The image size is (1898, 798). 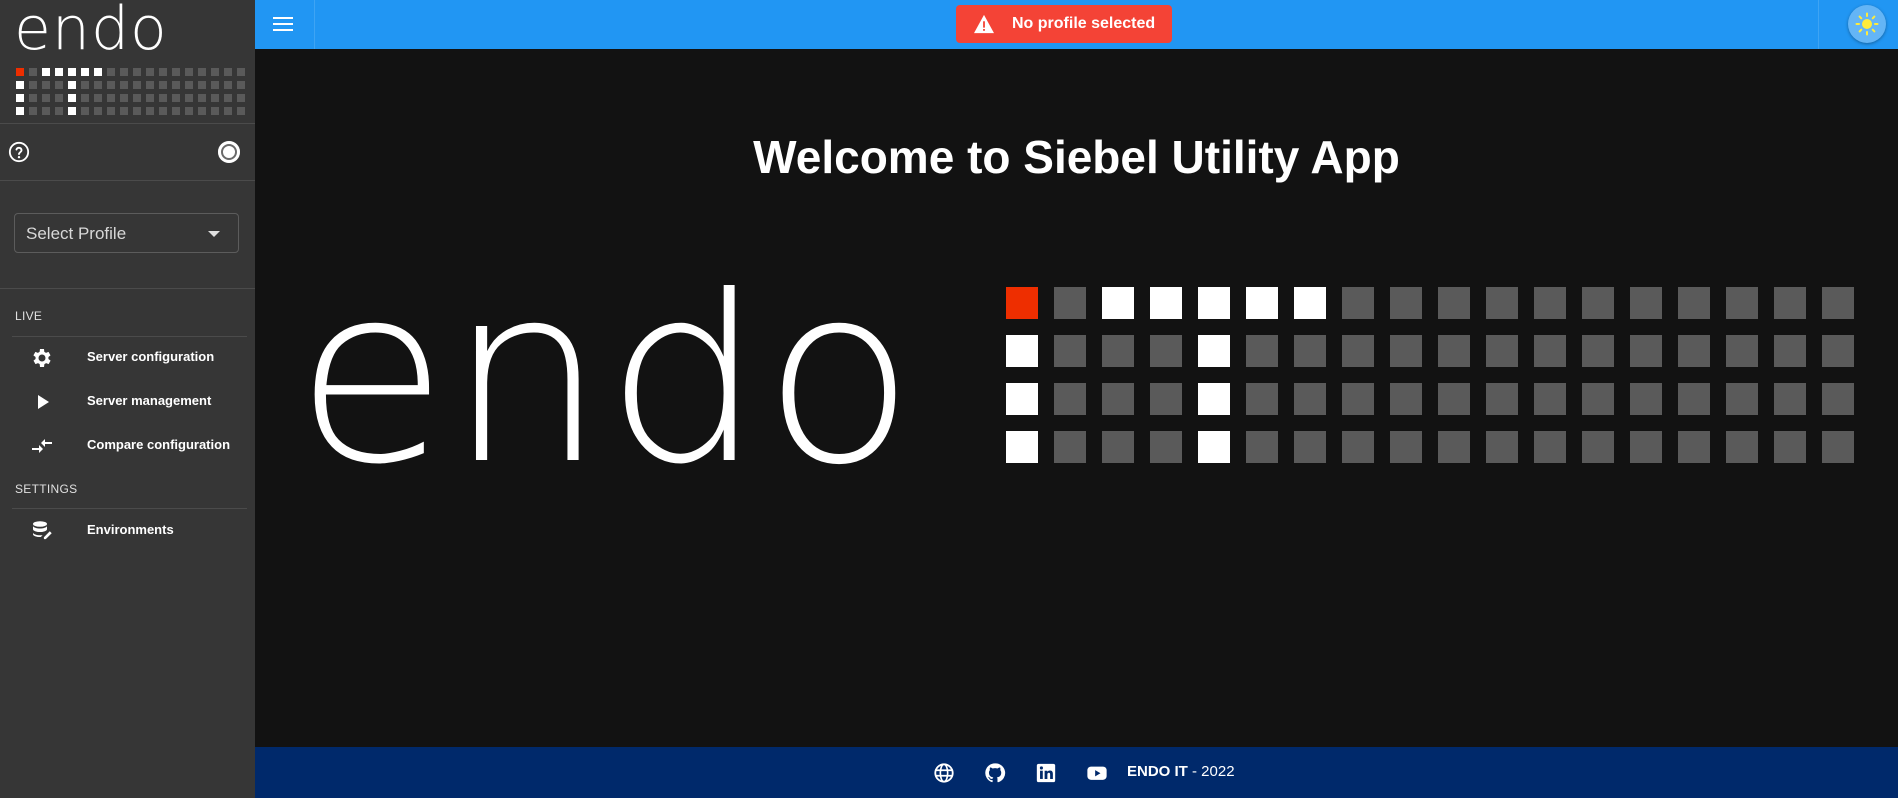 I want to click on help-icon, so click(x=19, y=152).